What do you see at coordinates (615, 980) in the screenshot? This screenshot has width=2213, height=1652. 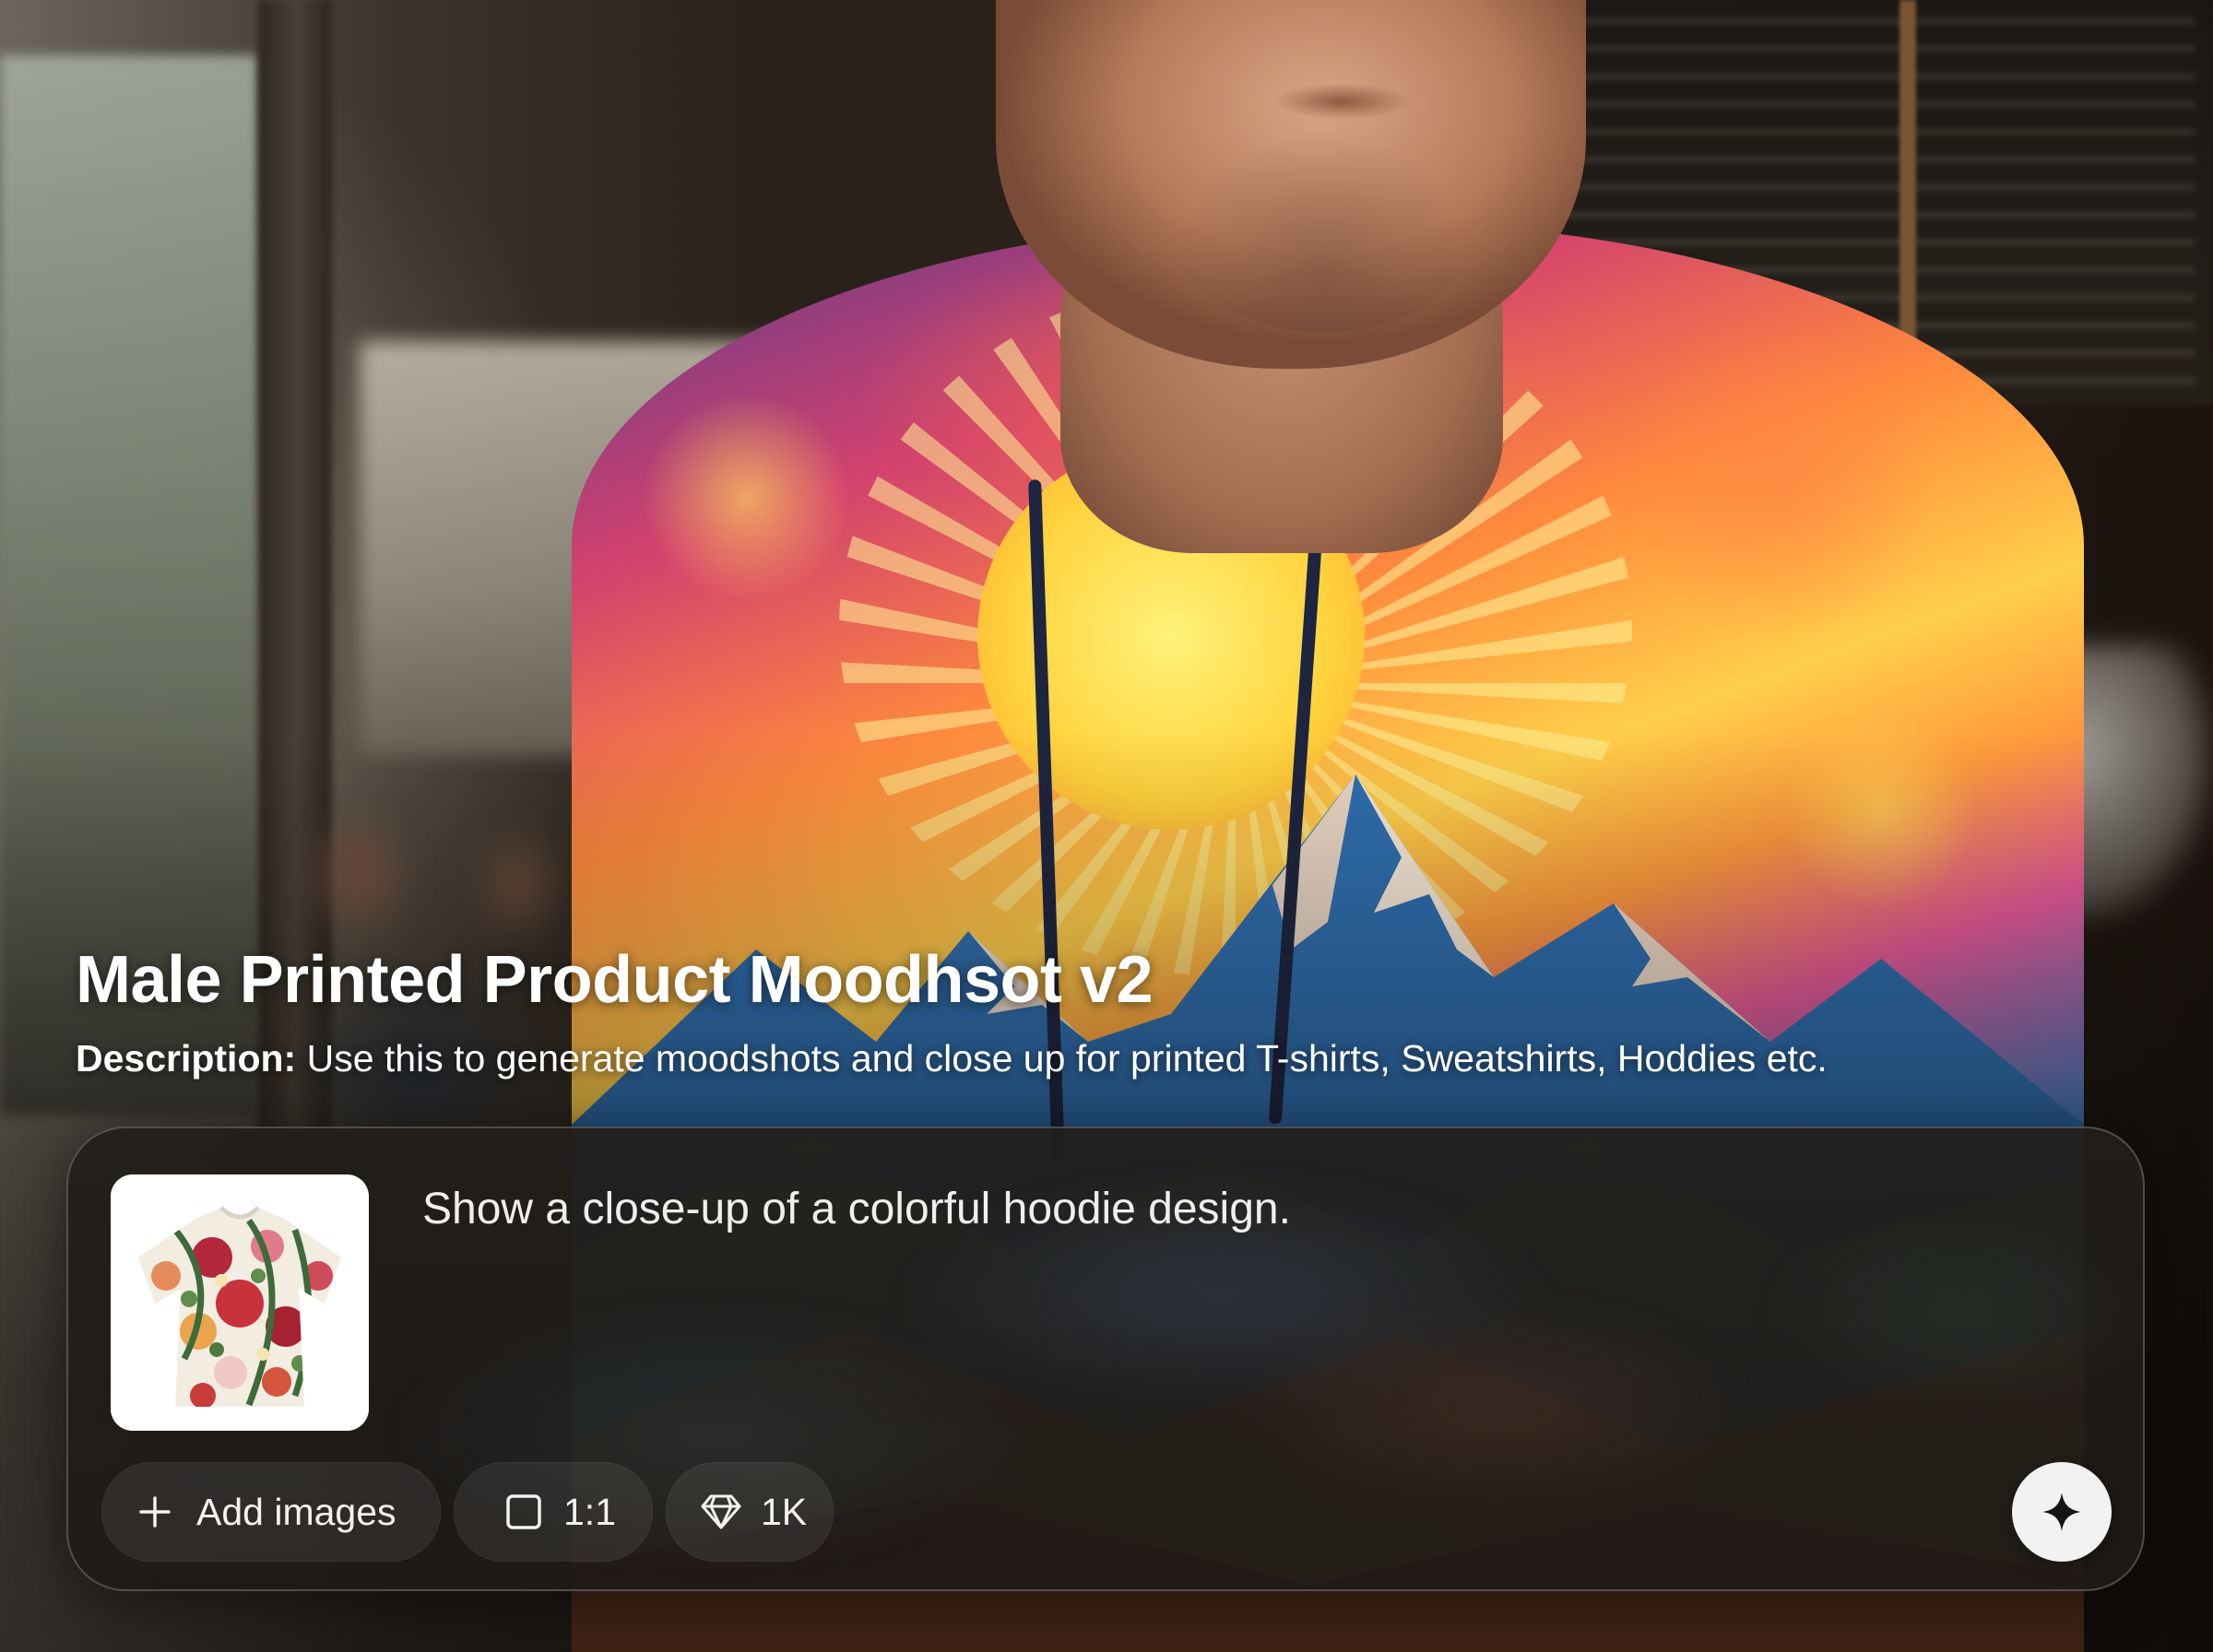 I see `template-title: Male Printed Product Moodhsot v2` at bounding box center [615, 980].